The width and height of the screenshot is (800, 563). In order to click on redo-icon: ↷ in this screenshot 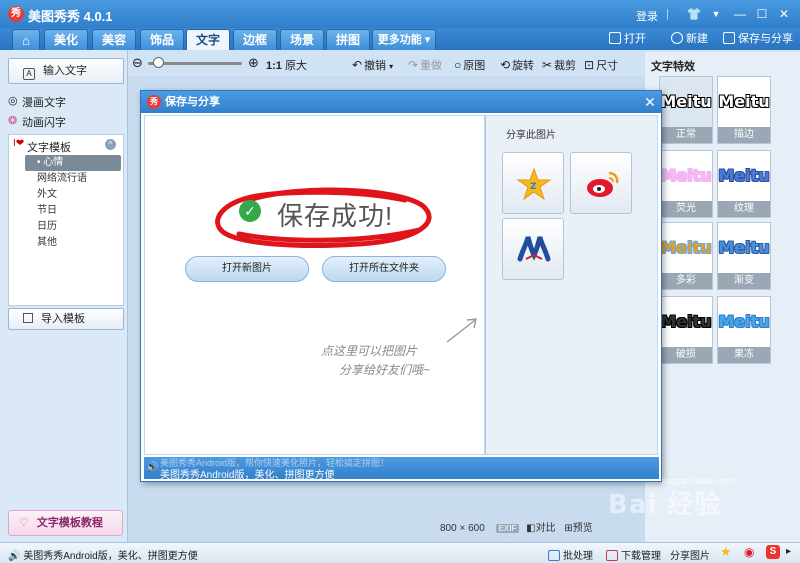, I will do `click(413, 65)`.